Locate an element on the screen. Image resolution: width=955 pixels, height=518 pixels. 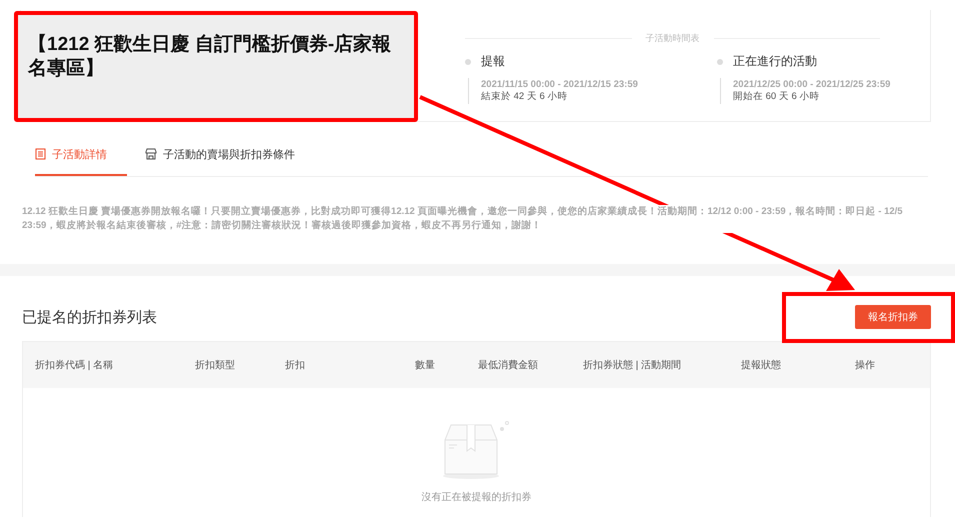
column-header: 操作 is located at coordinates (865, 365).